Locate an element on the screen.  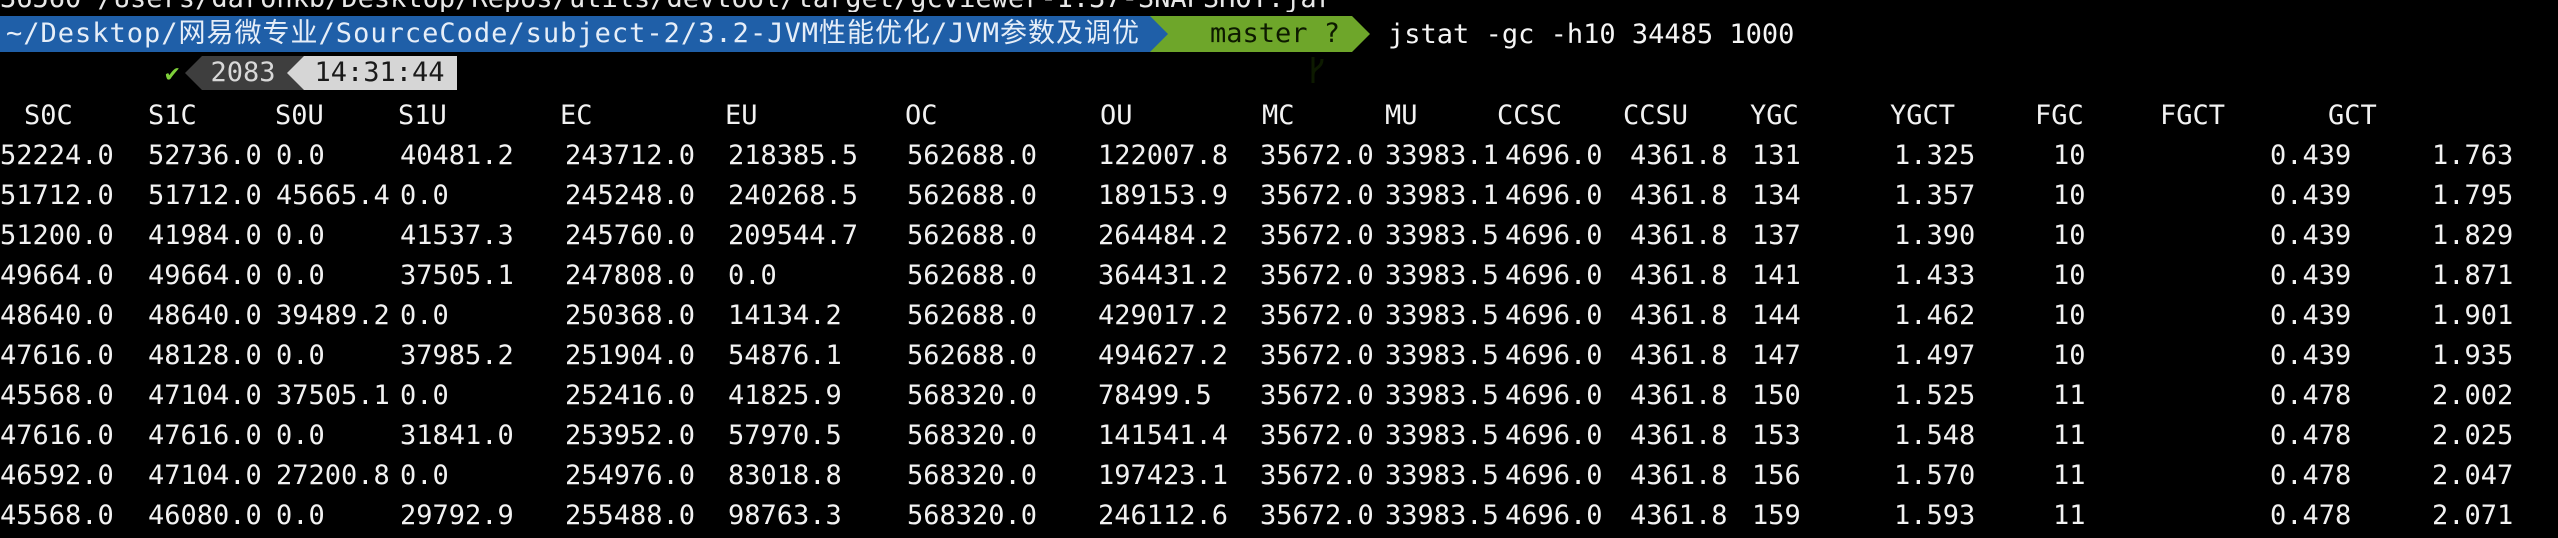
table-cell: 2.002 is located at coordinates (2473, 395).